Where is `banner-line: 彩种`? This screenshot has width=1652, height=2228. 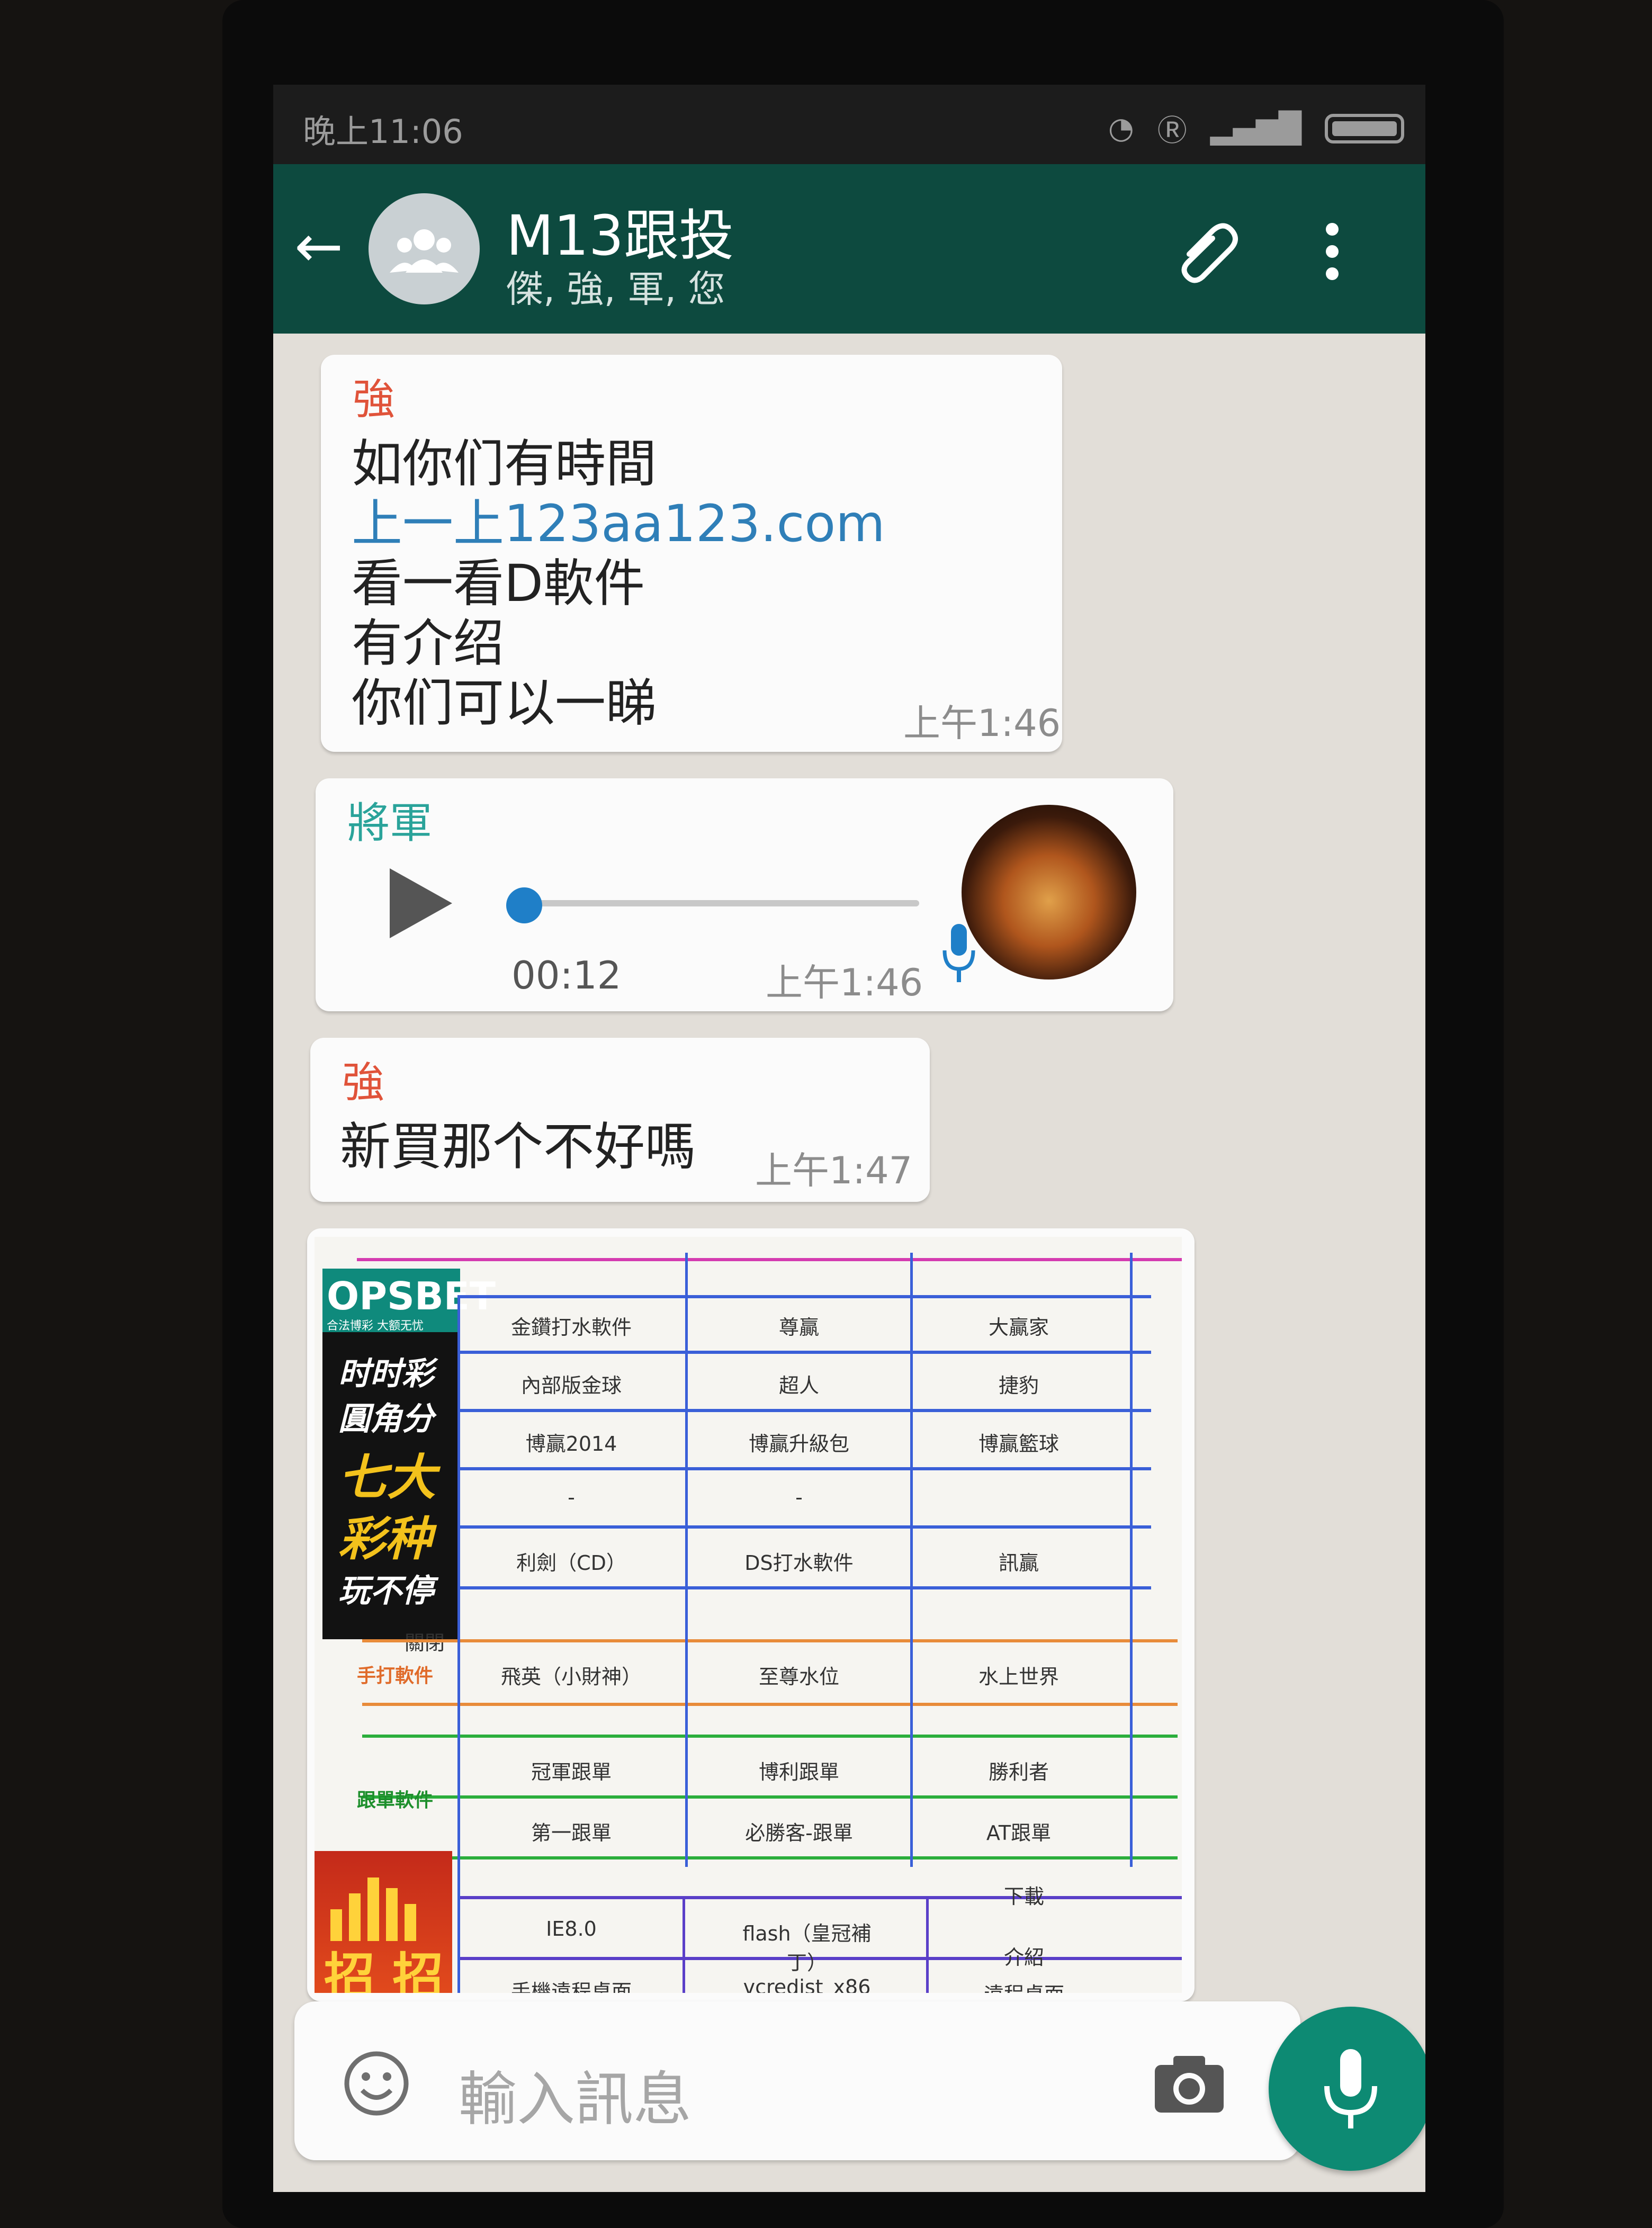 banner-line: 彩种 is located at coordinates (385, 1539).